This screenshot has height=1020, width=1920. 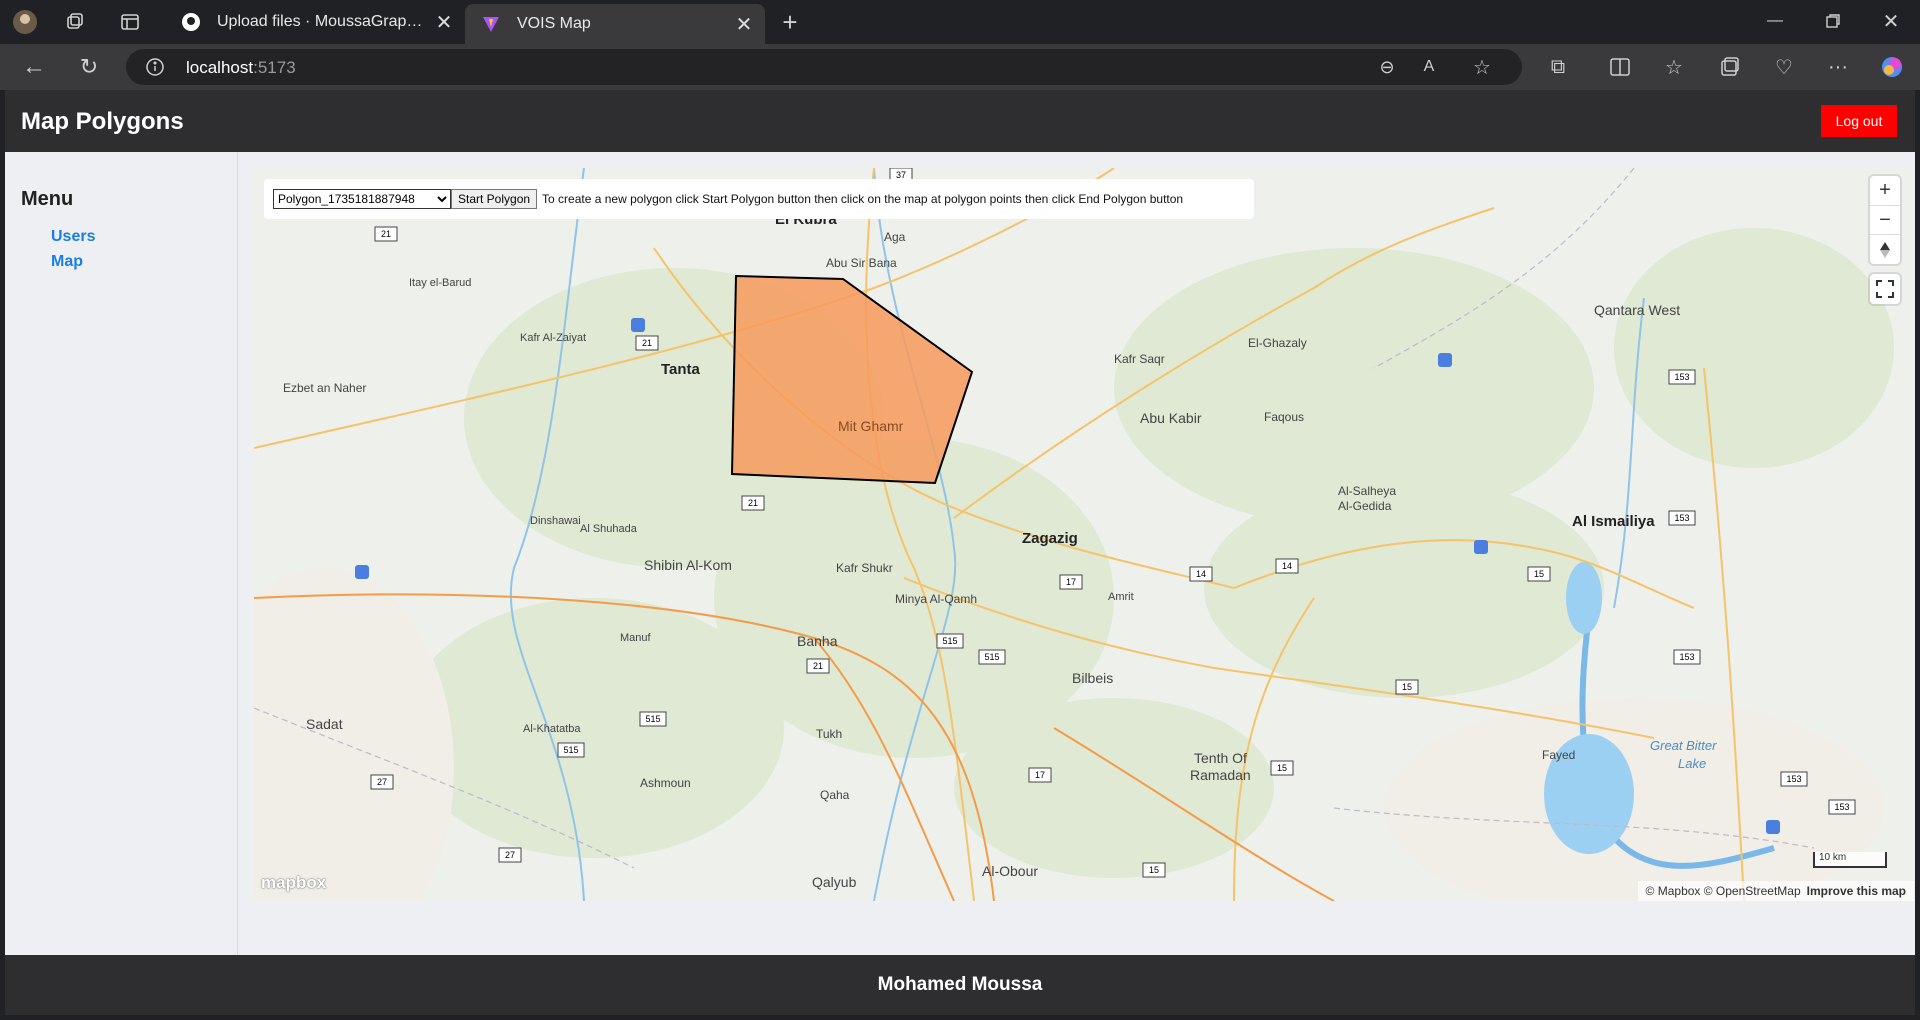 I want to click on place-label: Ezbet an Naher, so click(x=325, y=388).